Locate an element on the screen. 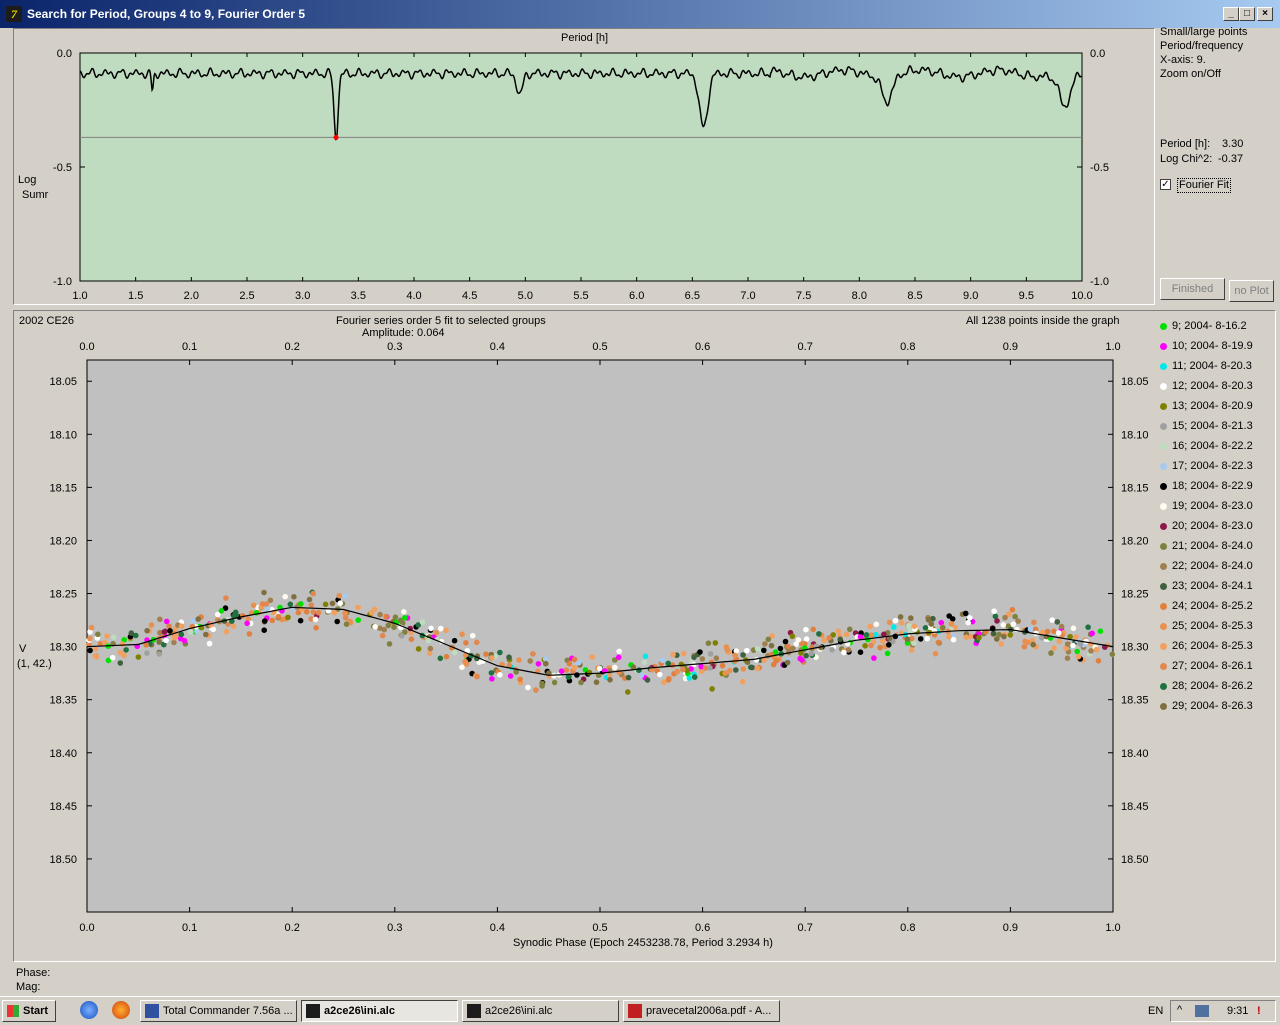  network-icon is located at coordinates (1202, 1011).